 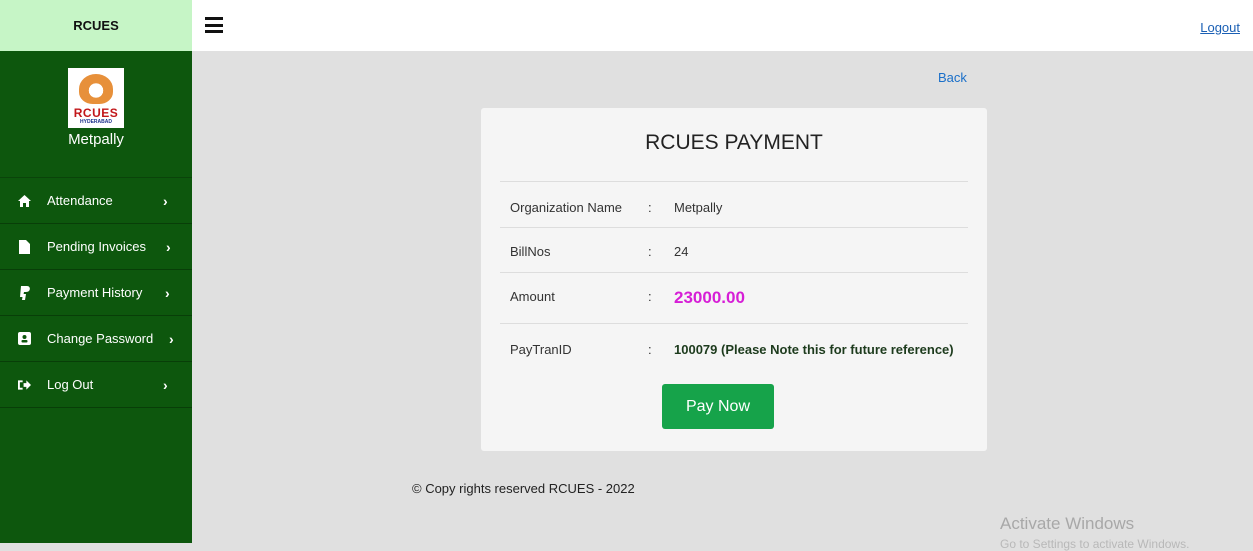 I want to click on sidebar-item-log-out: Log Out ›, so click(x=96, y=385).